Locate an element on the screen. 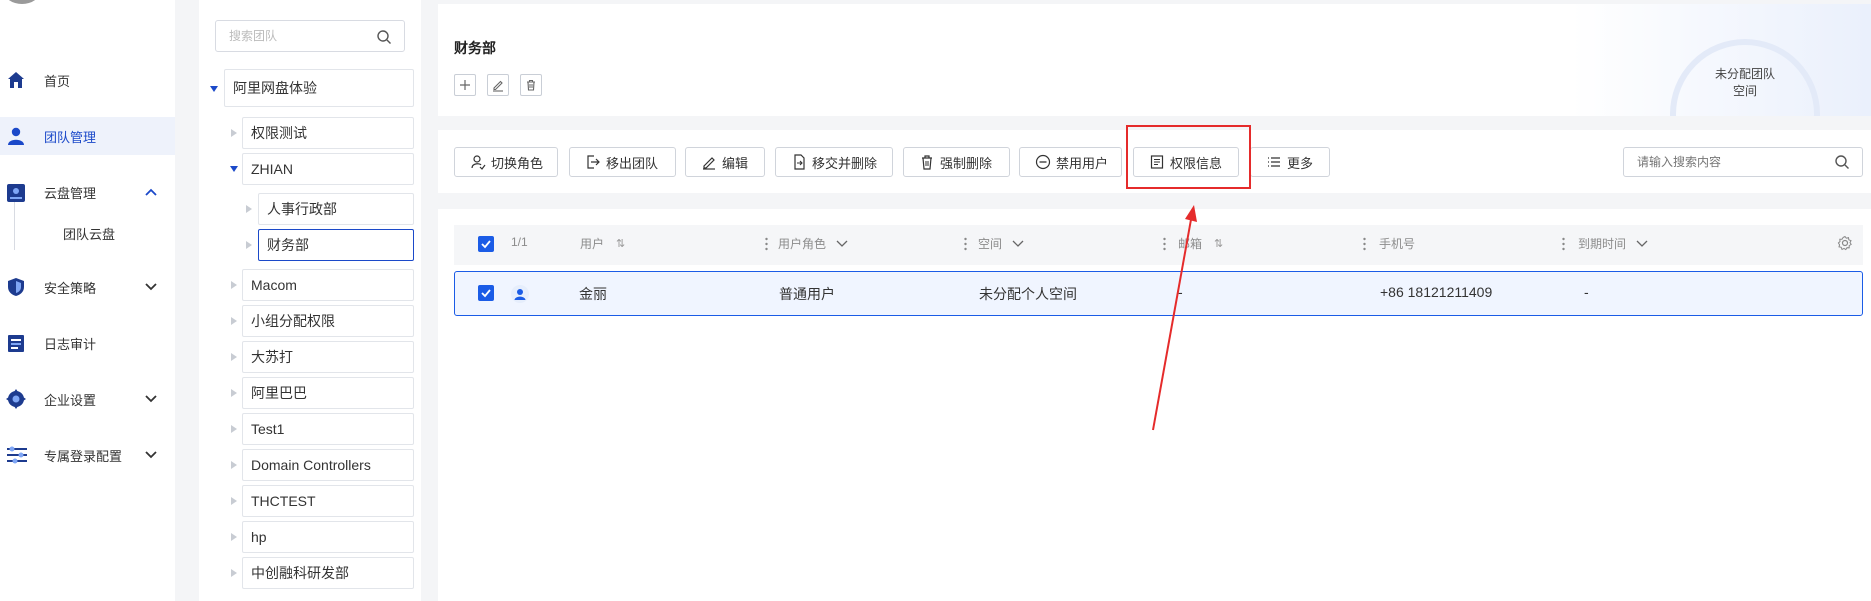 The image size is (1871, 601). edit-button: 编辑 is located at coordinates (725, 162).